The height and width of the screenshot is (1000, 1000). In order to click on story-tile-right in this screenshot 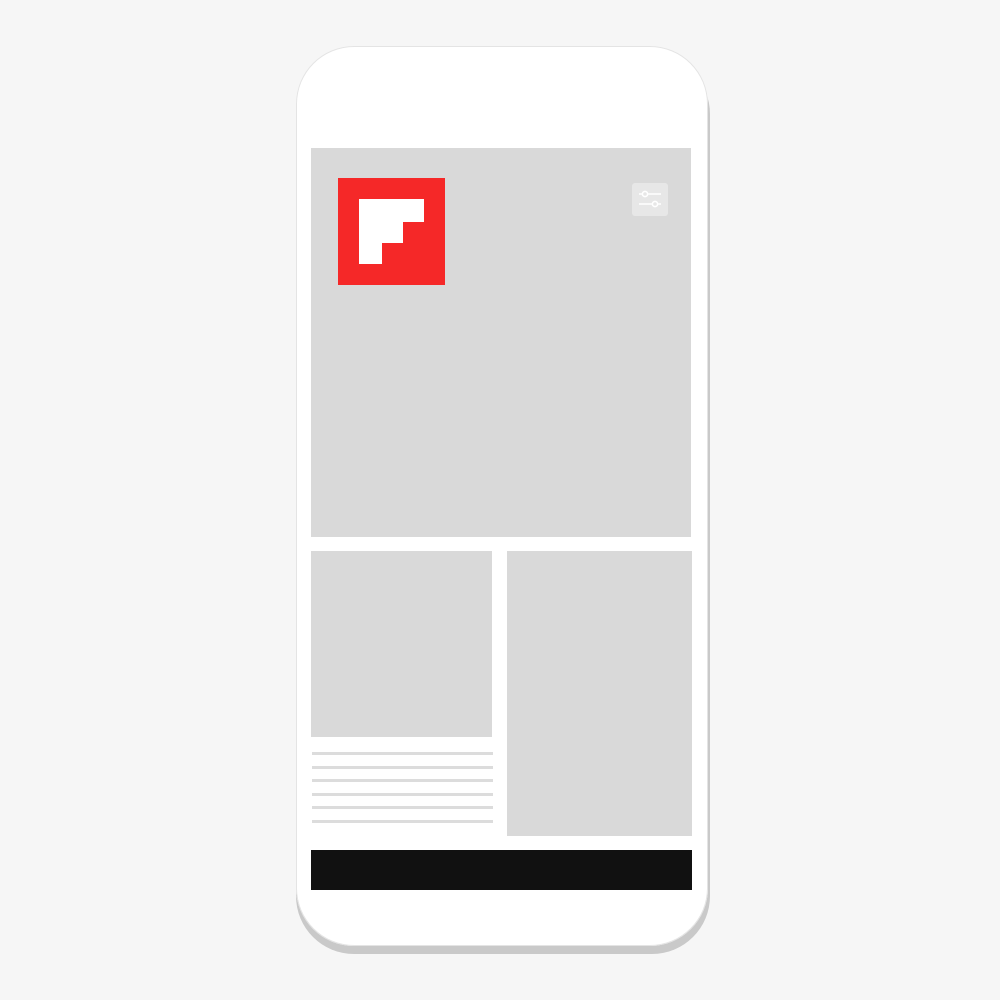, I will do `click(599, 693)`.